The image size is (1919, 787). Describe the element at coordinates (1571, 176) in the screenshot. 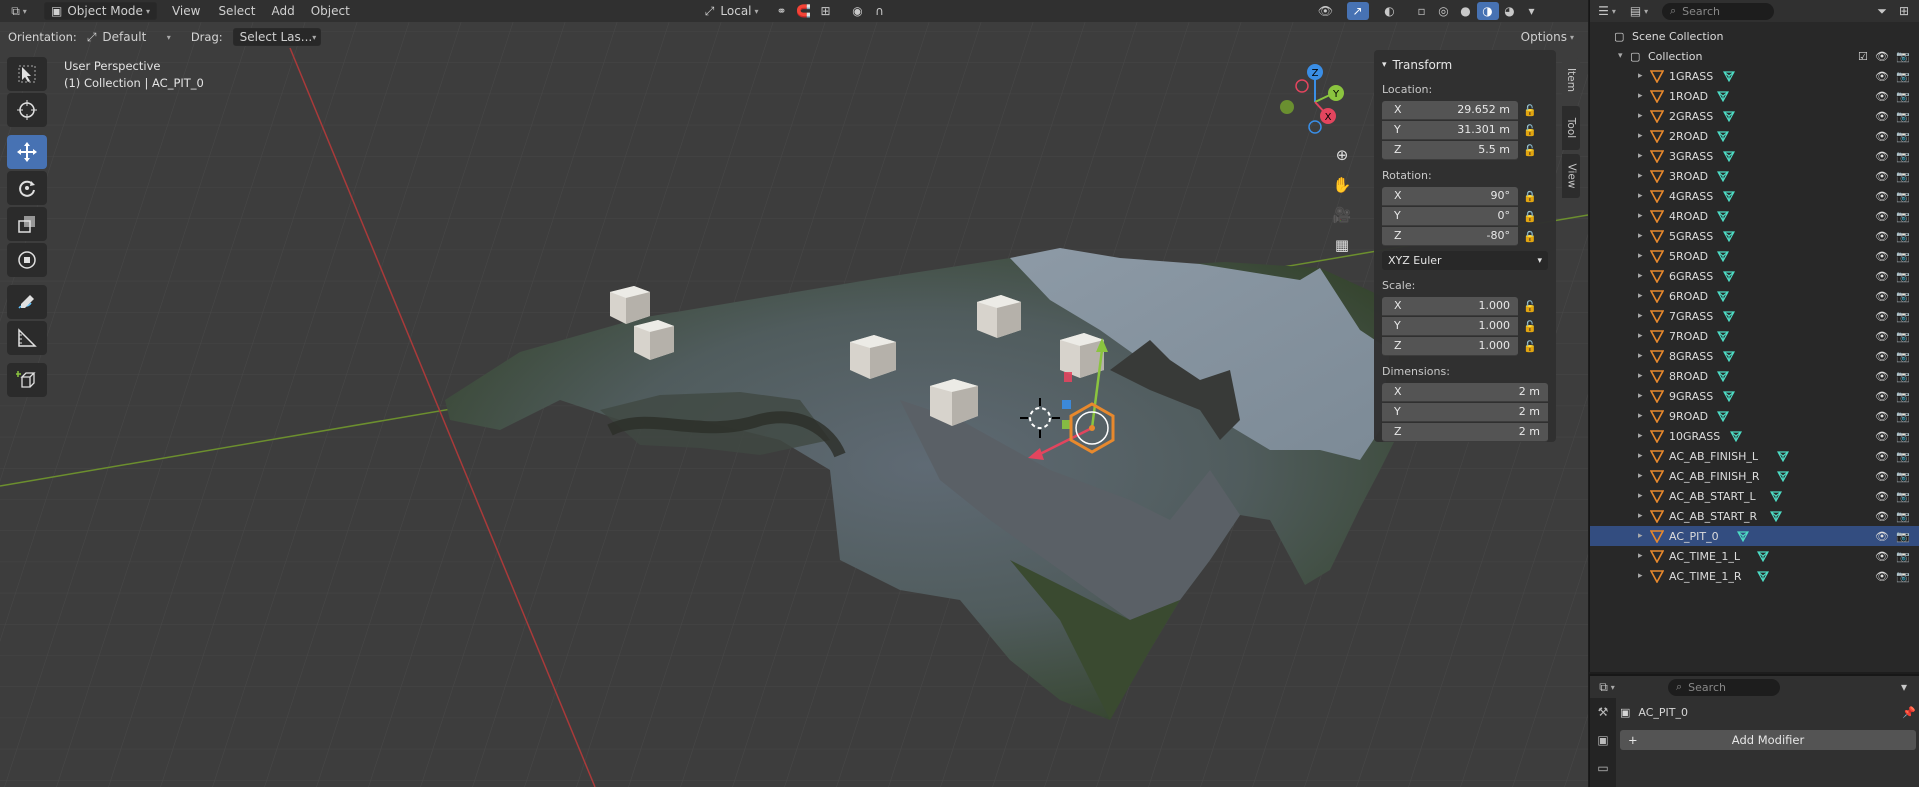

I see `tab-view: View` at that location.